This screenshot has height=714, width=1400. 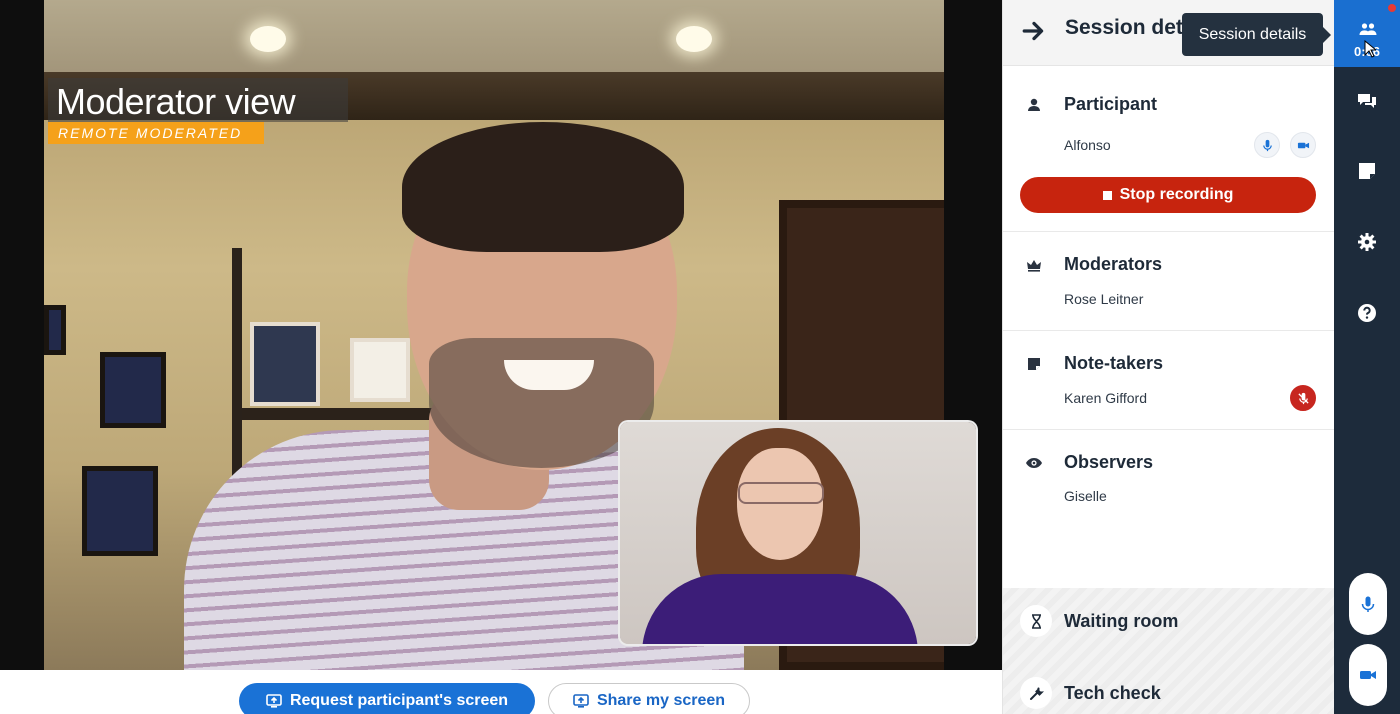 What do you see at coordinates (1087, 145) in the screenshot?
I see `participant-name: Alfonso` at bounding box center [1087, 145].